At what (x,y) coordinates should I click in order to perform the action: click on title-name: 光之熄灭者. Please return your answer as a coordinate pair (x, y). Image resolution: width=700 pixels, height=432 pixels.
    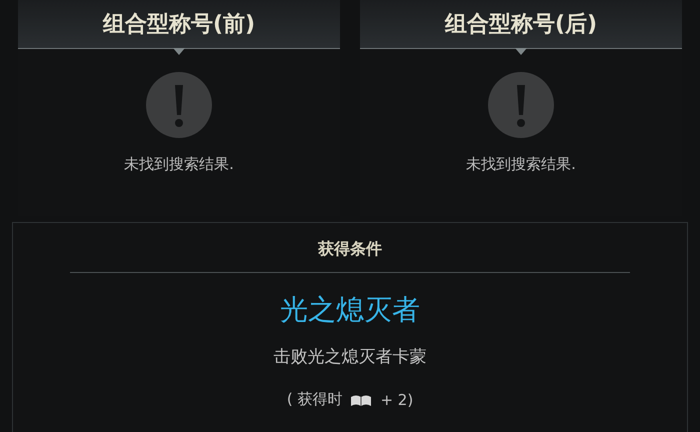
    Looking at the image, I should click on (350, 310).